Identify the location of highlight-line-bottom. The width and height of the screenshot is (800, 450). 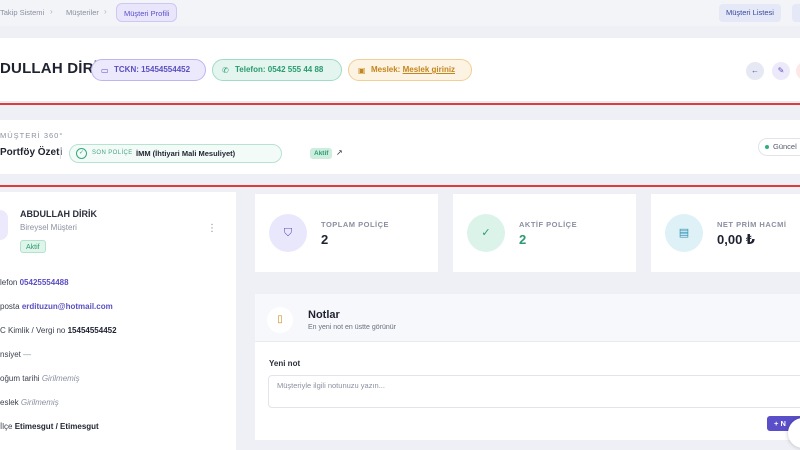
(400, 186).